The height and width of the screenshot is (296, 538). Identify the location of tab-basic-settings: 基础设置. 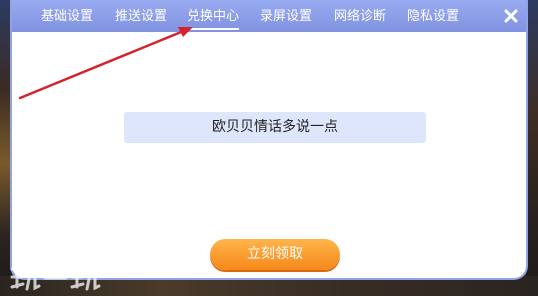
(67, 17).